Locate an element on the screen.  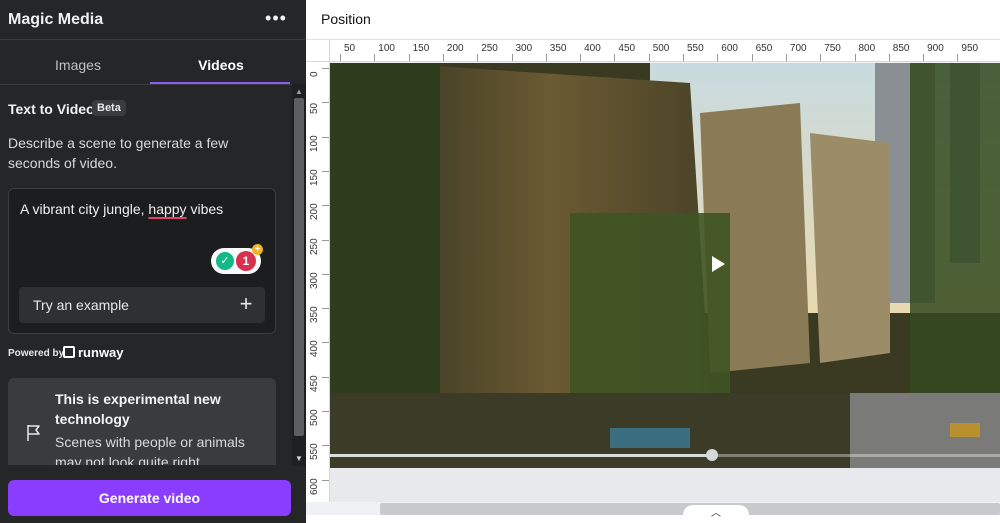
info-card-title: This is experimental new technology is located at coordinates (138, 409).